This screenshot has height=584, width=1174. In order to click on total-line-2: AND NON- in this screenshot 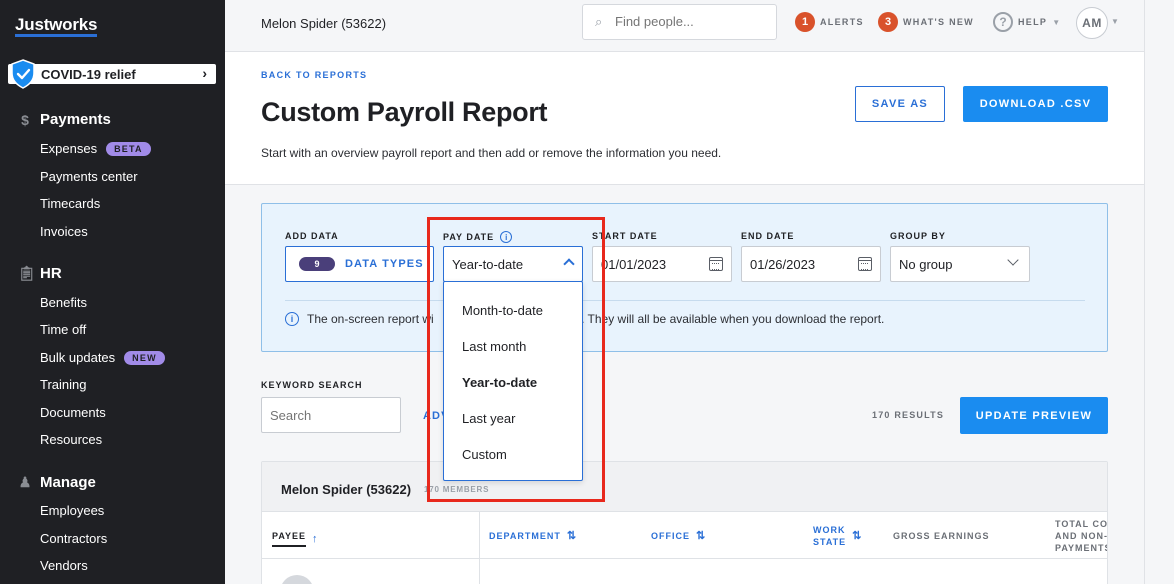, I will do `click(1081, 536)`.